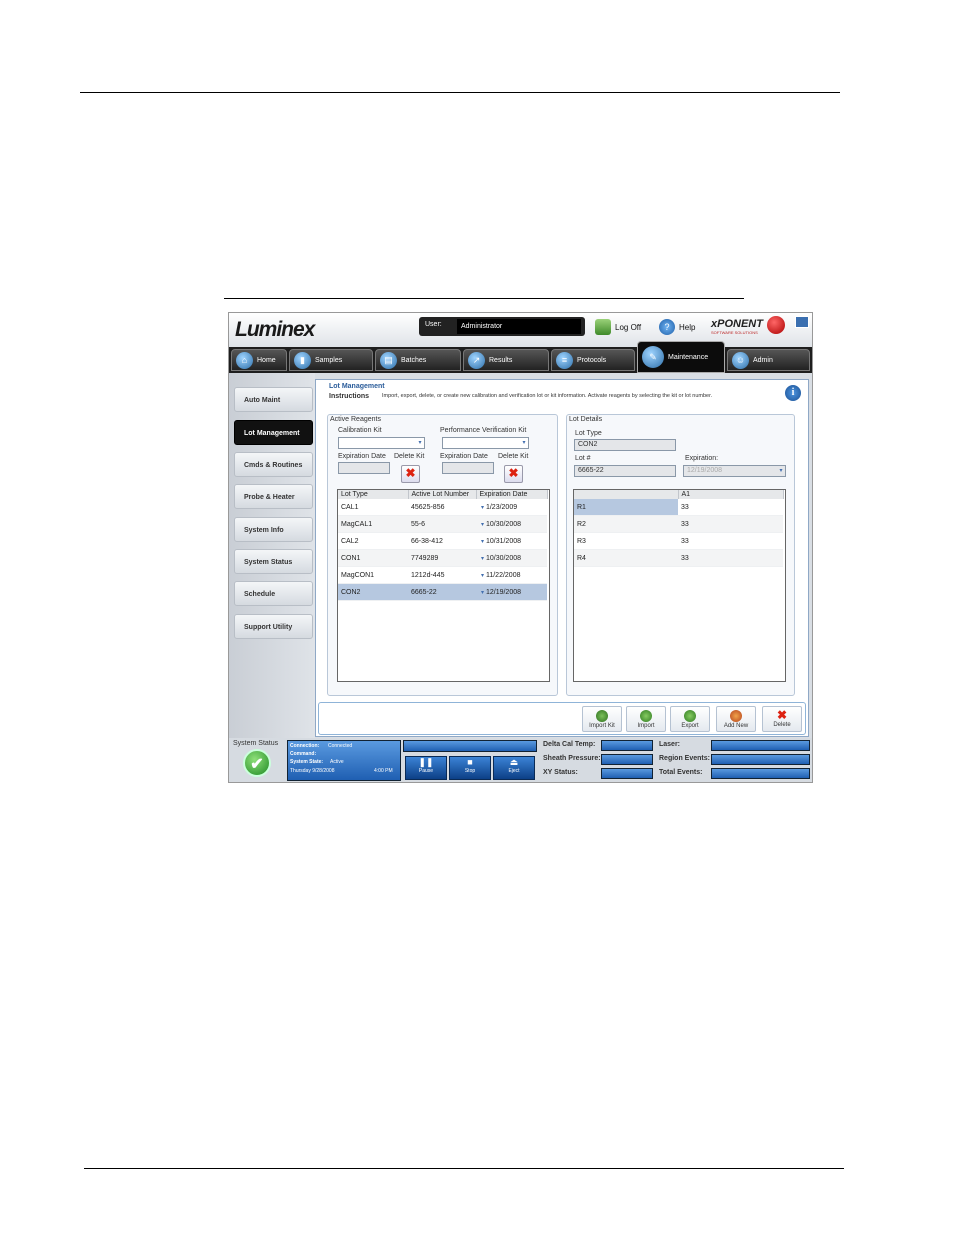 This screenshot has width=954, height=1235. What do you see at coordinates (273, 593) in the screenshot?
I see `sidebar-item-schedule: Schedule` at bounding box center [273, 593].